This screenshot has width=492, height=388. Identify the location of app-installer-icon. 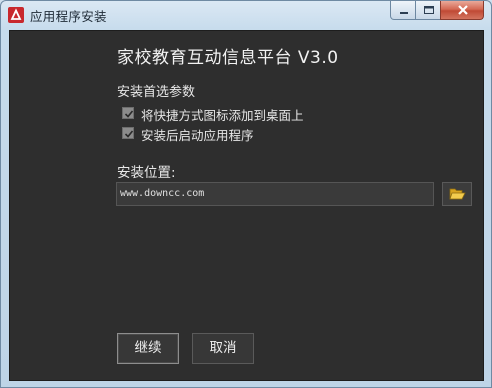
(16, 15).